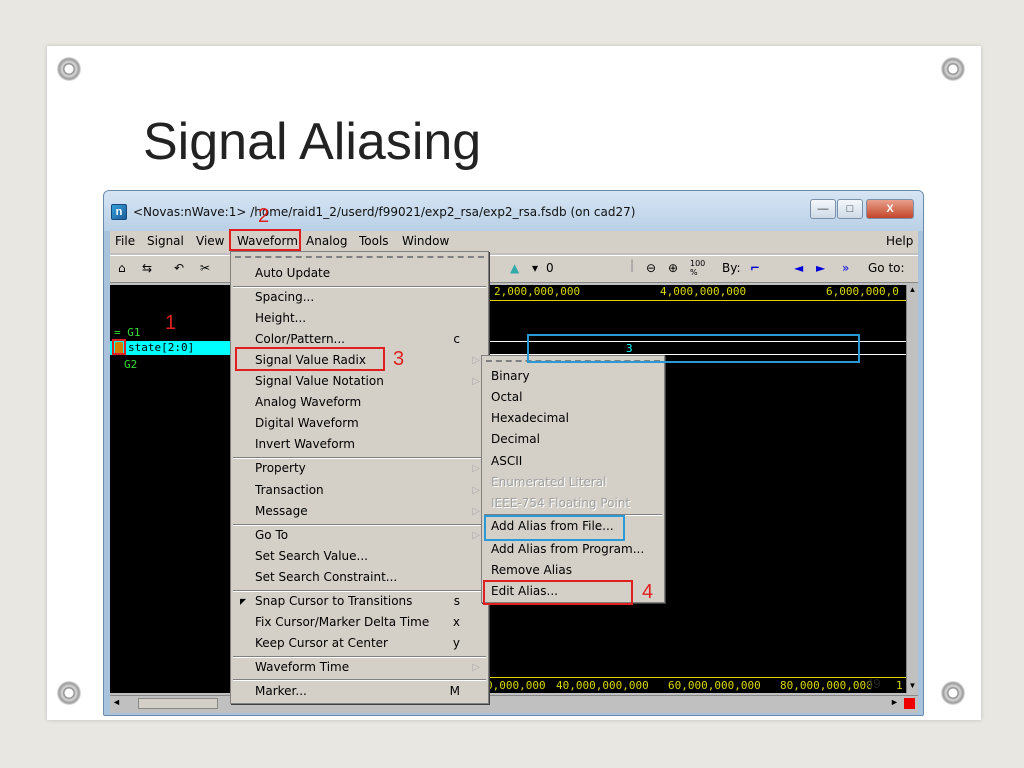  What do you see at coordinates (912, 291) in the screenshot?
I see `scroll-up-icon: ▲` at bounding box center [912, 291].